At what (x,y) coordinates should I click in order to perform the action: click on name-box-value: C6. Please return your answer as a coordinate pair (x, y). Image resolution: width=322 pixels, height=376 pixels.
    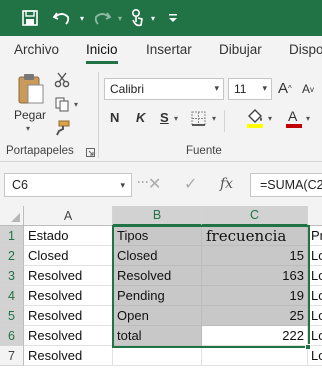
    Looking at the image, I should click on (20, 185).